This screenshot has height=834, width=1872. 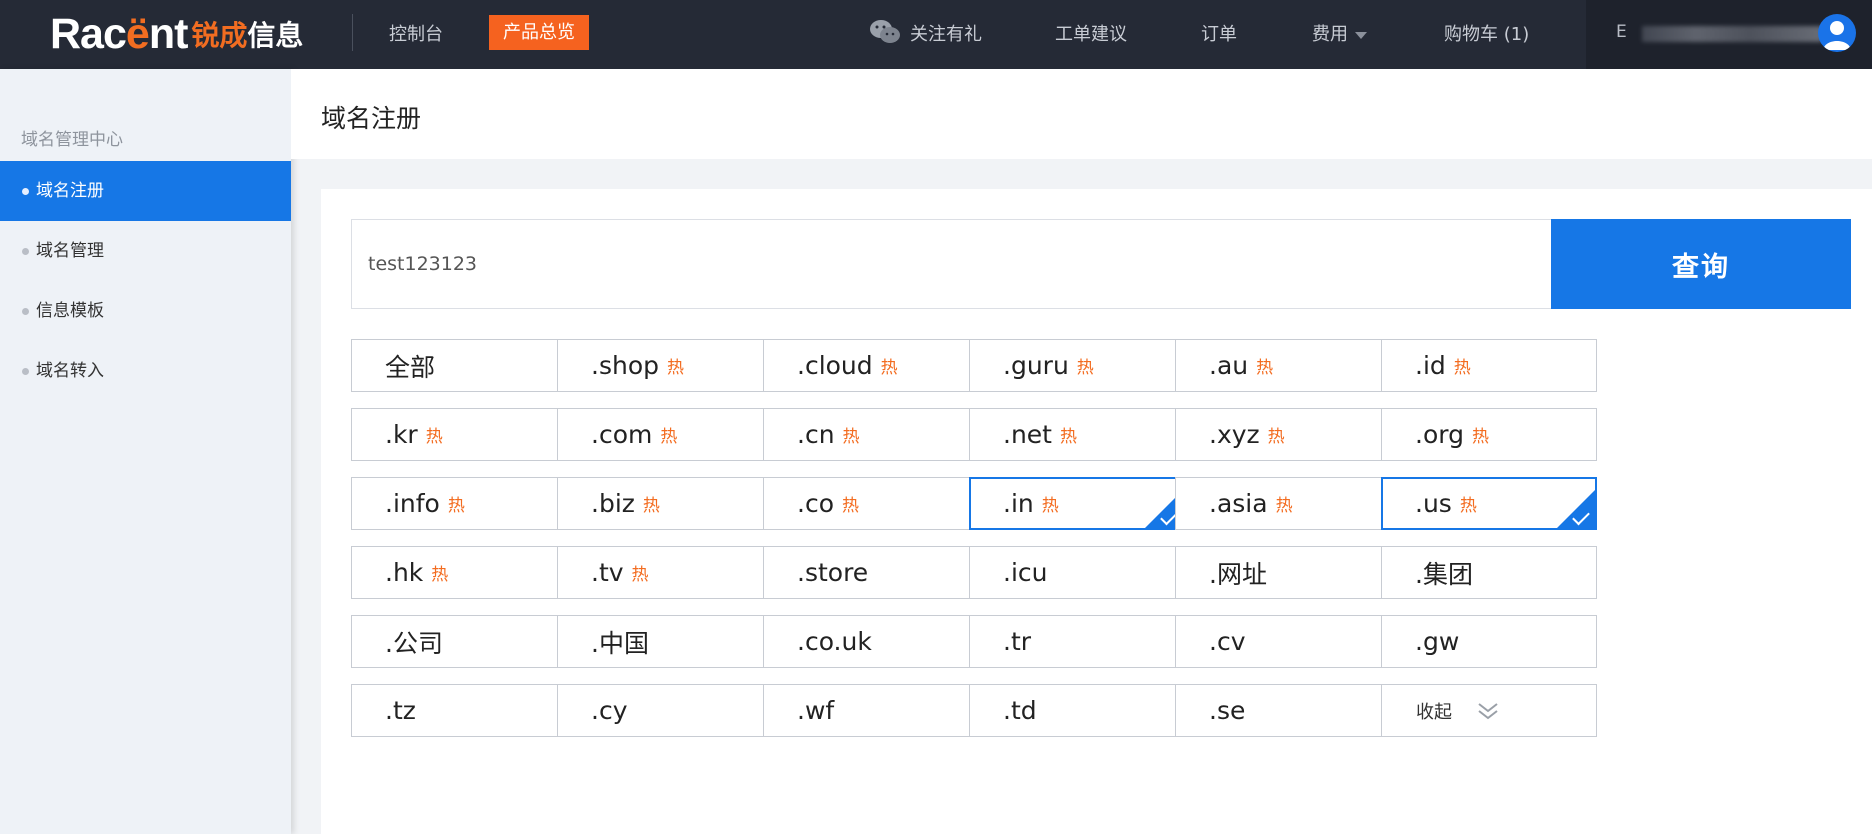 What do you see at coordinates (1077, 572) in the screenshot?
I see `tld-option: .icu` at bounding box center [1077, 572].